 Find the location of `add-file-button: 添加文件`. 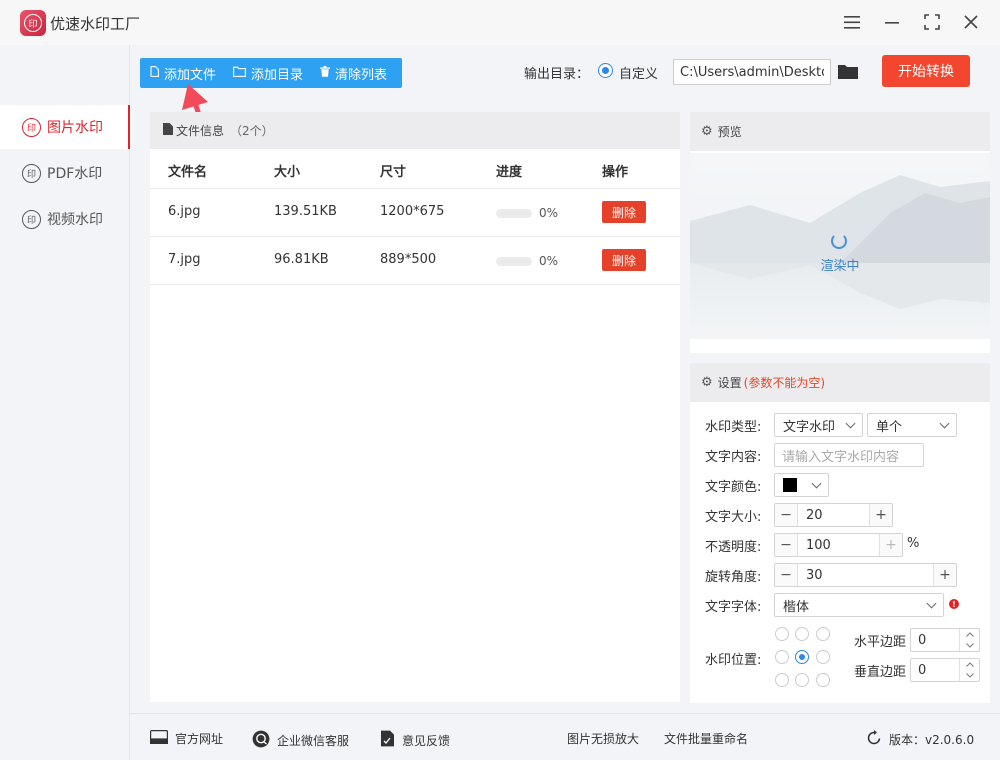

add-file-button: 添加文件 is located at coordinates (183, 73).